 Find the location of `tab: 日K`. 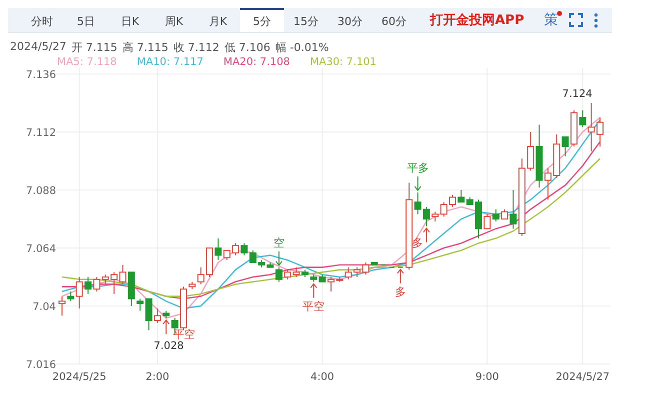

tab: 日K is located at coordinates (130, 20).